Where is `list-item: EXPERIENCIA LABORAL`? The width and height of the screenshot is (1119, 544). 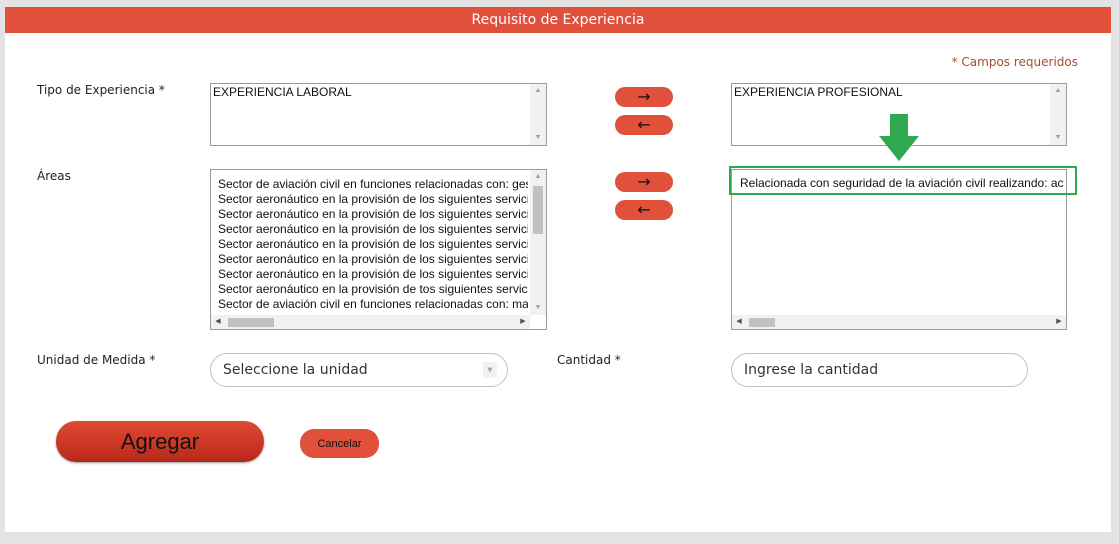 list-item: EXPERIENCIA LABORAL is located at coordinates (371, 92).